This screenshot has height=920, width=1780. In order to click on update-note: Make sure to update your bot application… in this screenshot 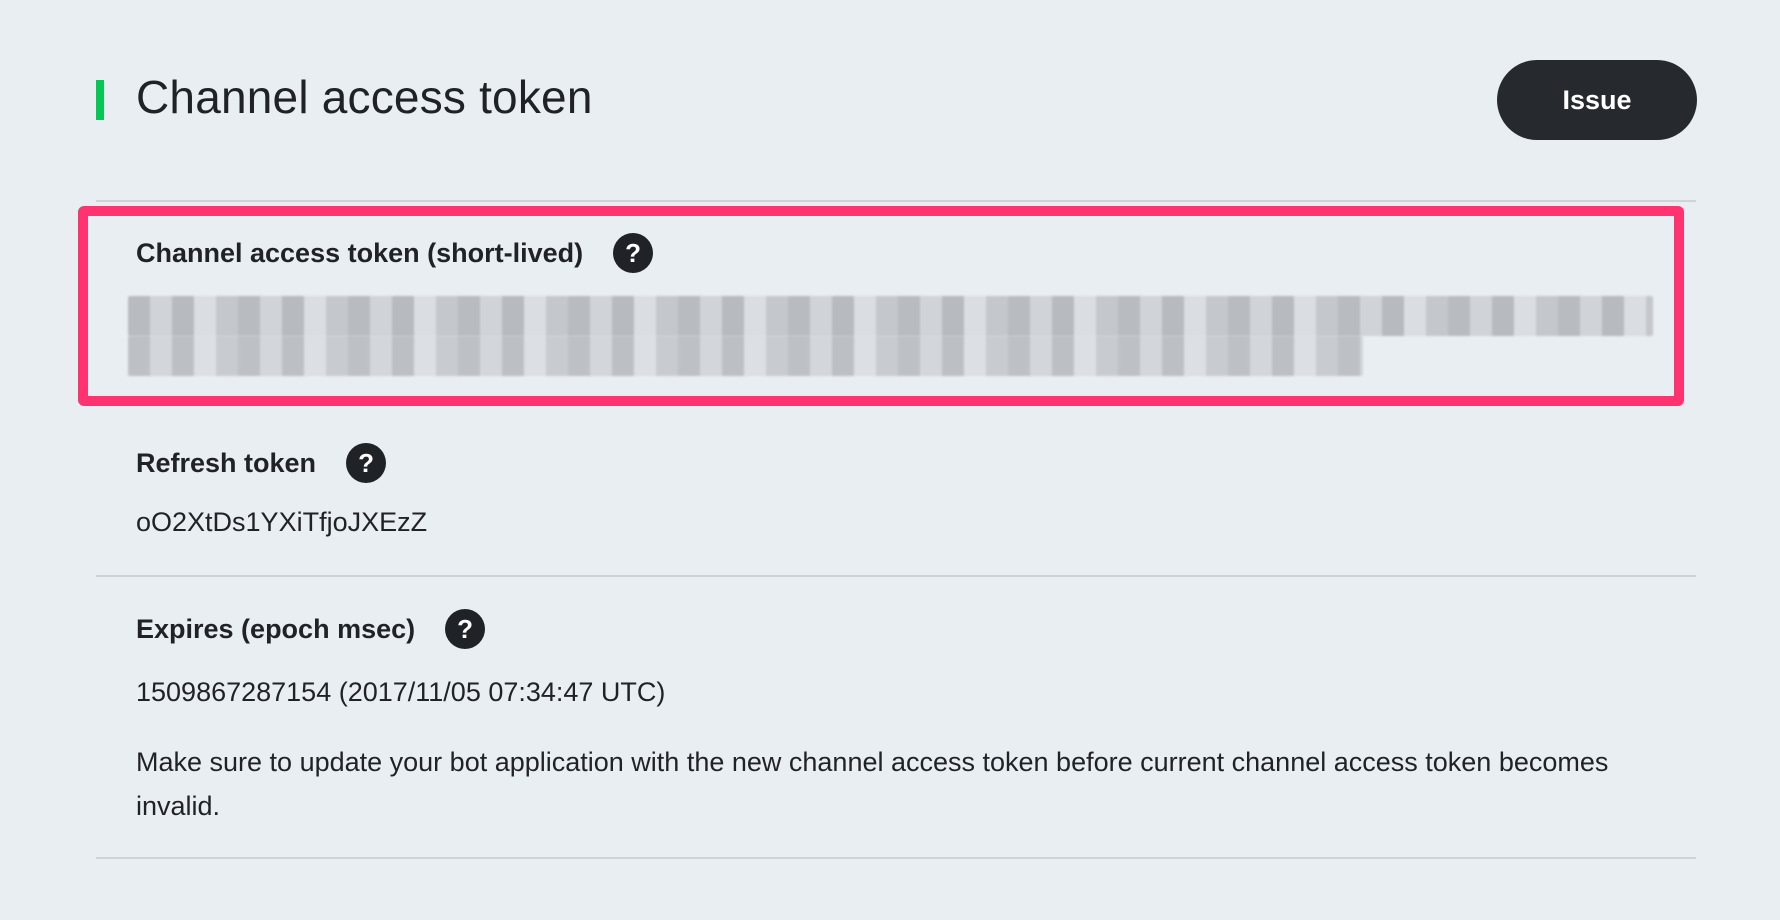, I will do `click(872, 784)`.